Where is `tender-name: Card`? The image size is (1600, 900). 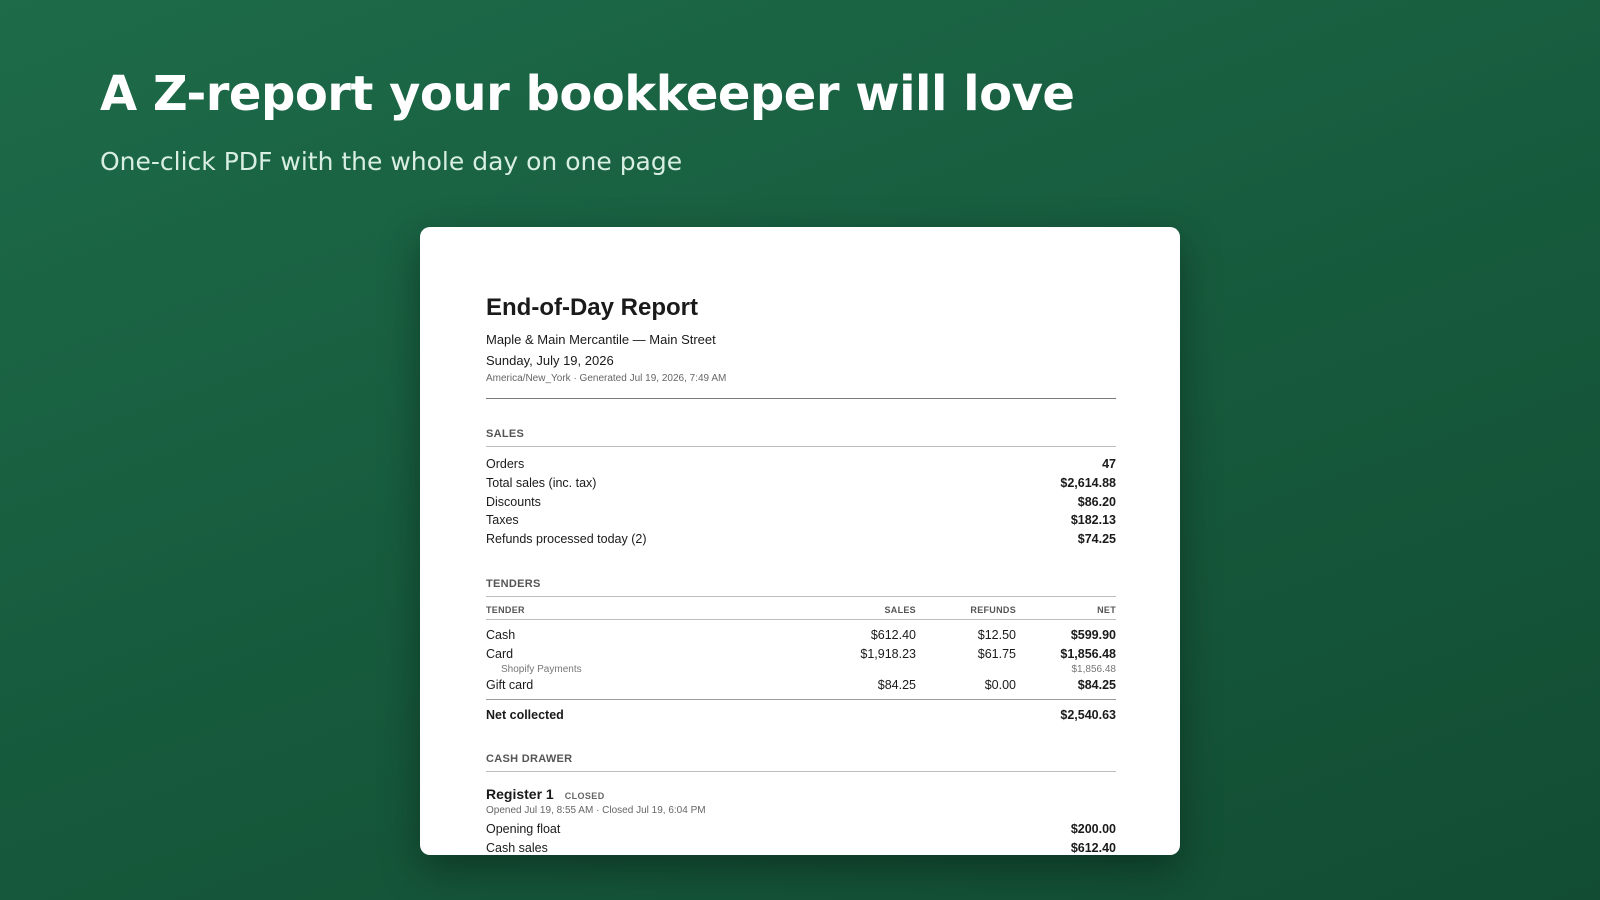
tender-name: Card is located at coordinates (500, 653).